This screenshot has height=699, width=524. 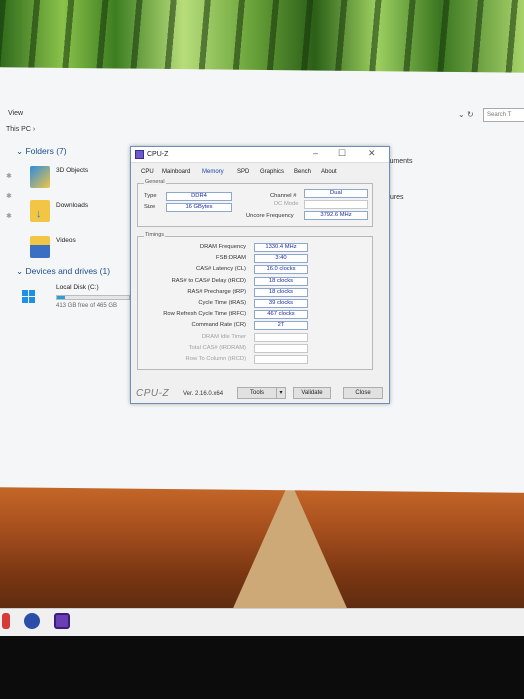 I want to click on tab-spd: SPD, so click(x=243, y=172).